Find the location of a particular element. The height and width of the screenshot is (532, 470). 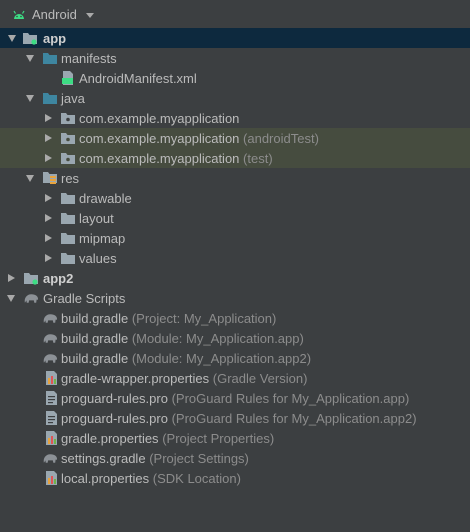

tree-item-package-test: com.example.myapplication (test) is located at coordinates (235, 158).